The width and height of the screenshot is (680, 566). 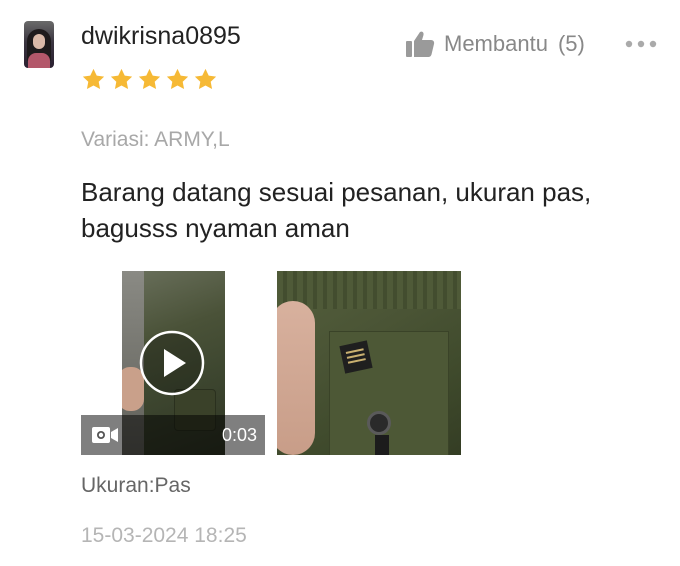 I want to click on photo-strap, so click(x=382, y=445).